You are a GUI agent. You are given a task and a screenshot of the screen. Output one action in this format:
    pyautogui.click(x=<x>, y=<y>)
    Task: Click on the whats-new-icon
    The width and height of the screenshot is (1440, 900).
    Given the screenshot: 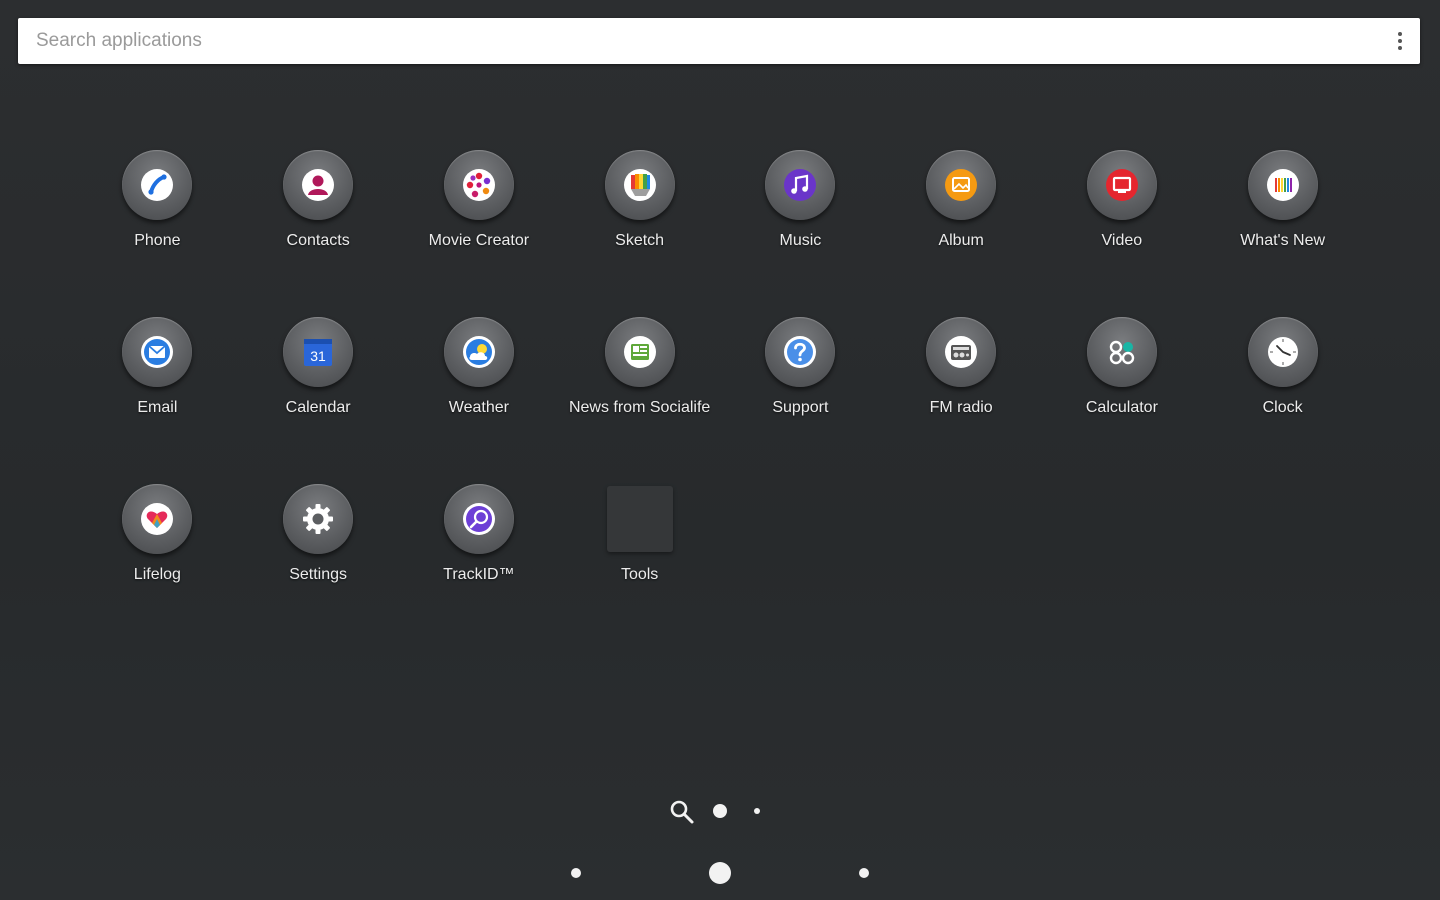 What is the action you would take?
    pyautogui.click(x=1282, y=185)
    